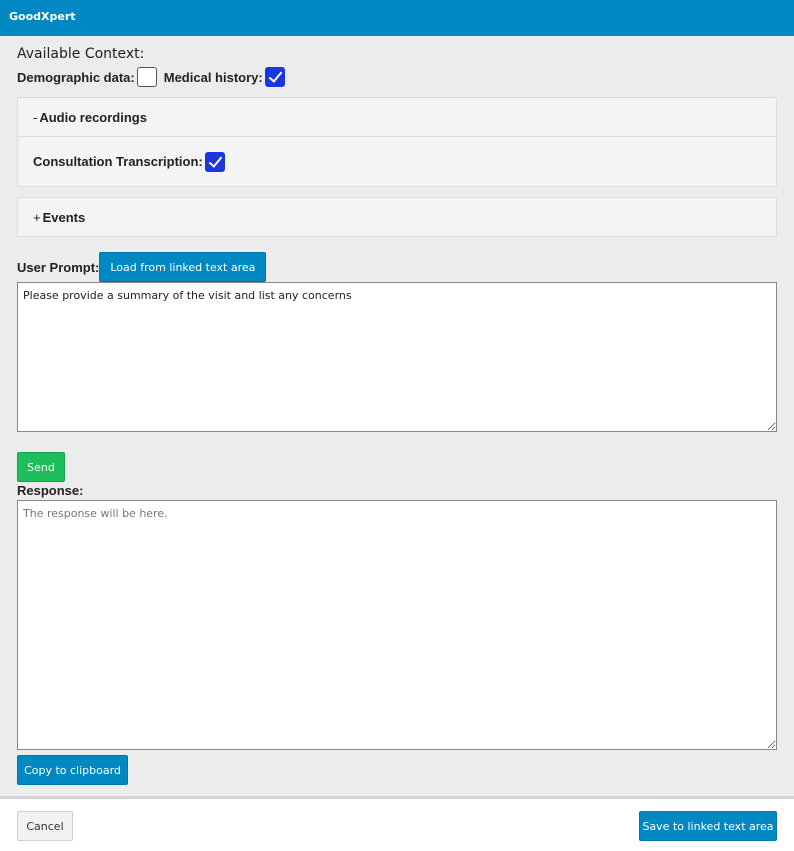  Describe the element at coordinates (397, 823) in the screenshot. I see `dialog-footer: Cancel Save to linked text area` at that location.